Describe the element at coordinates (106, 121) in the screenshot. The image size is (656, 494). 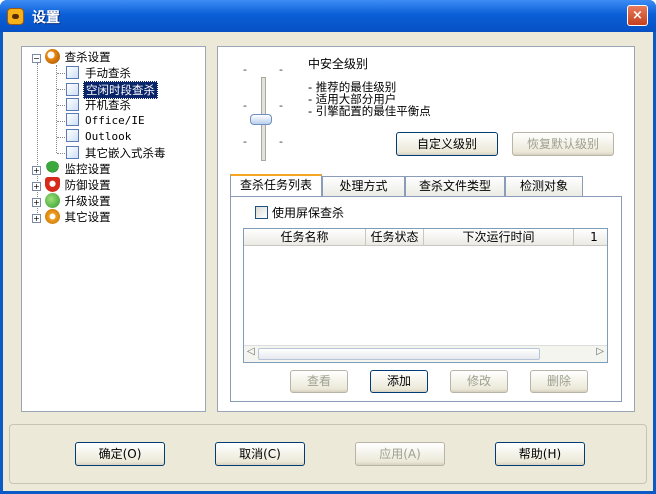
I see `tree-item-office-ie: Office/IE` at that location.